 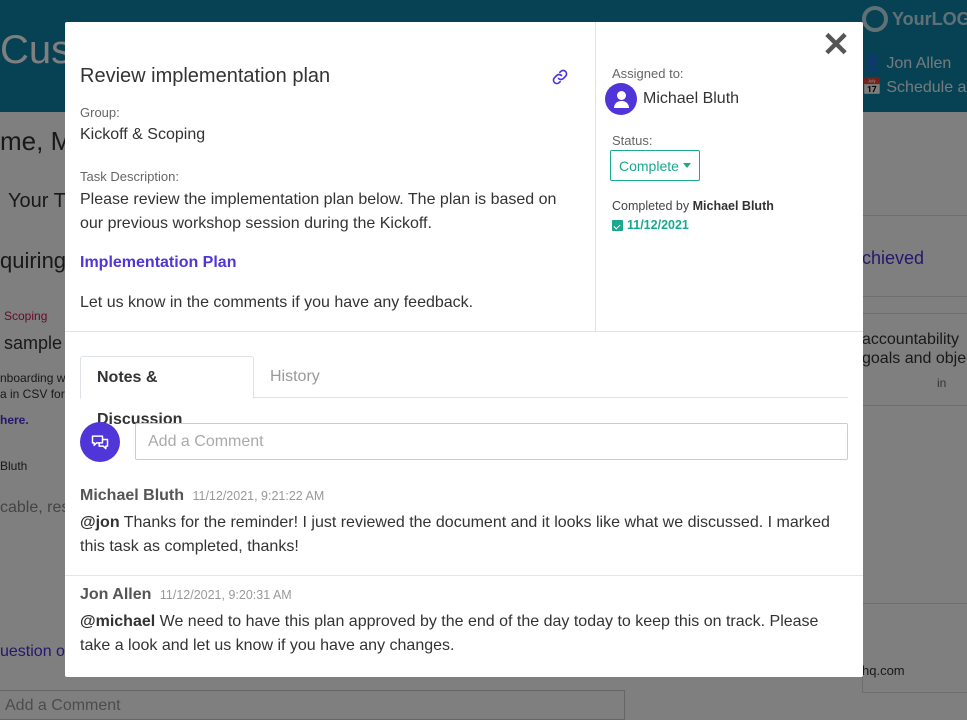 What do you see at coordinates (491, 441) in the screenshot?
I see `comment-input` at bounding box center [491, 441].